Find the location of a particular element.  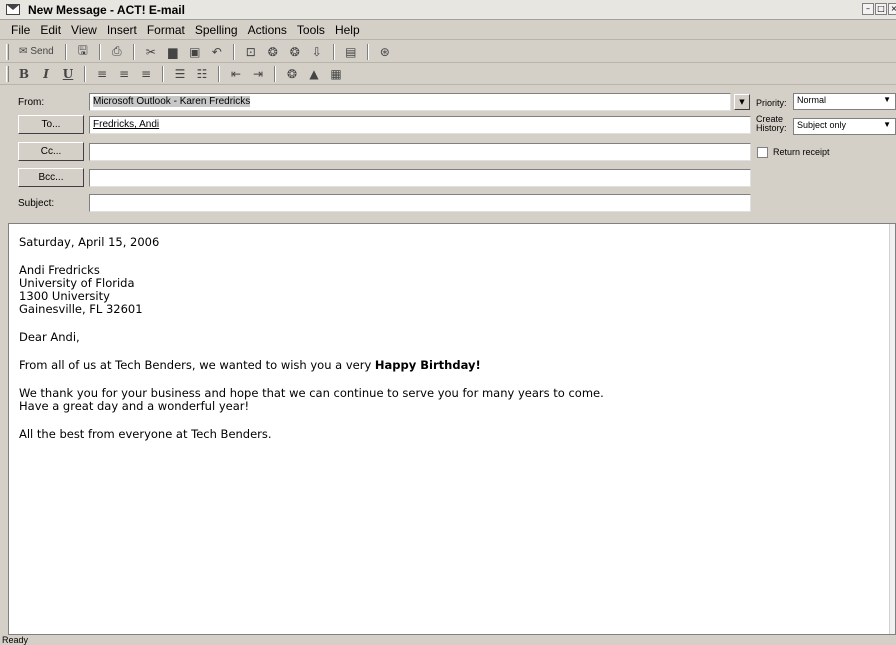

letter-date: Saturday, April 15, 2006 is located at coordinates (89, 242).